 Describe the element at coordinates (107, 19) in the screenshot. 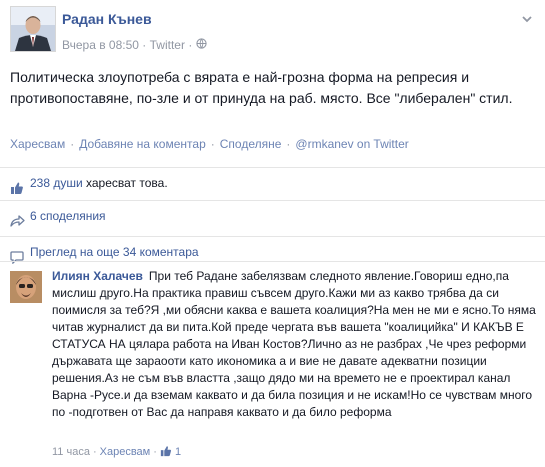

I see `author-name: Радан Кънев` at that location.